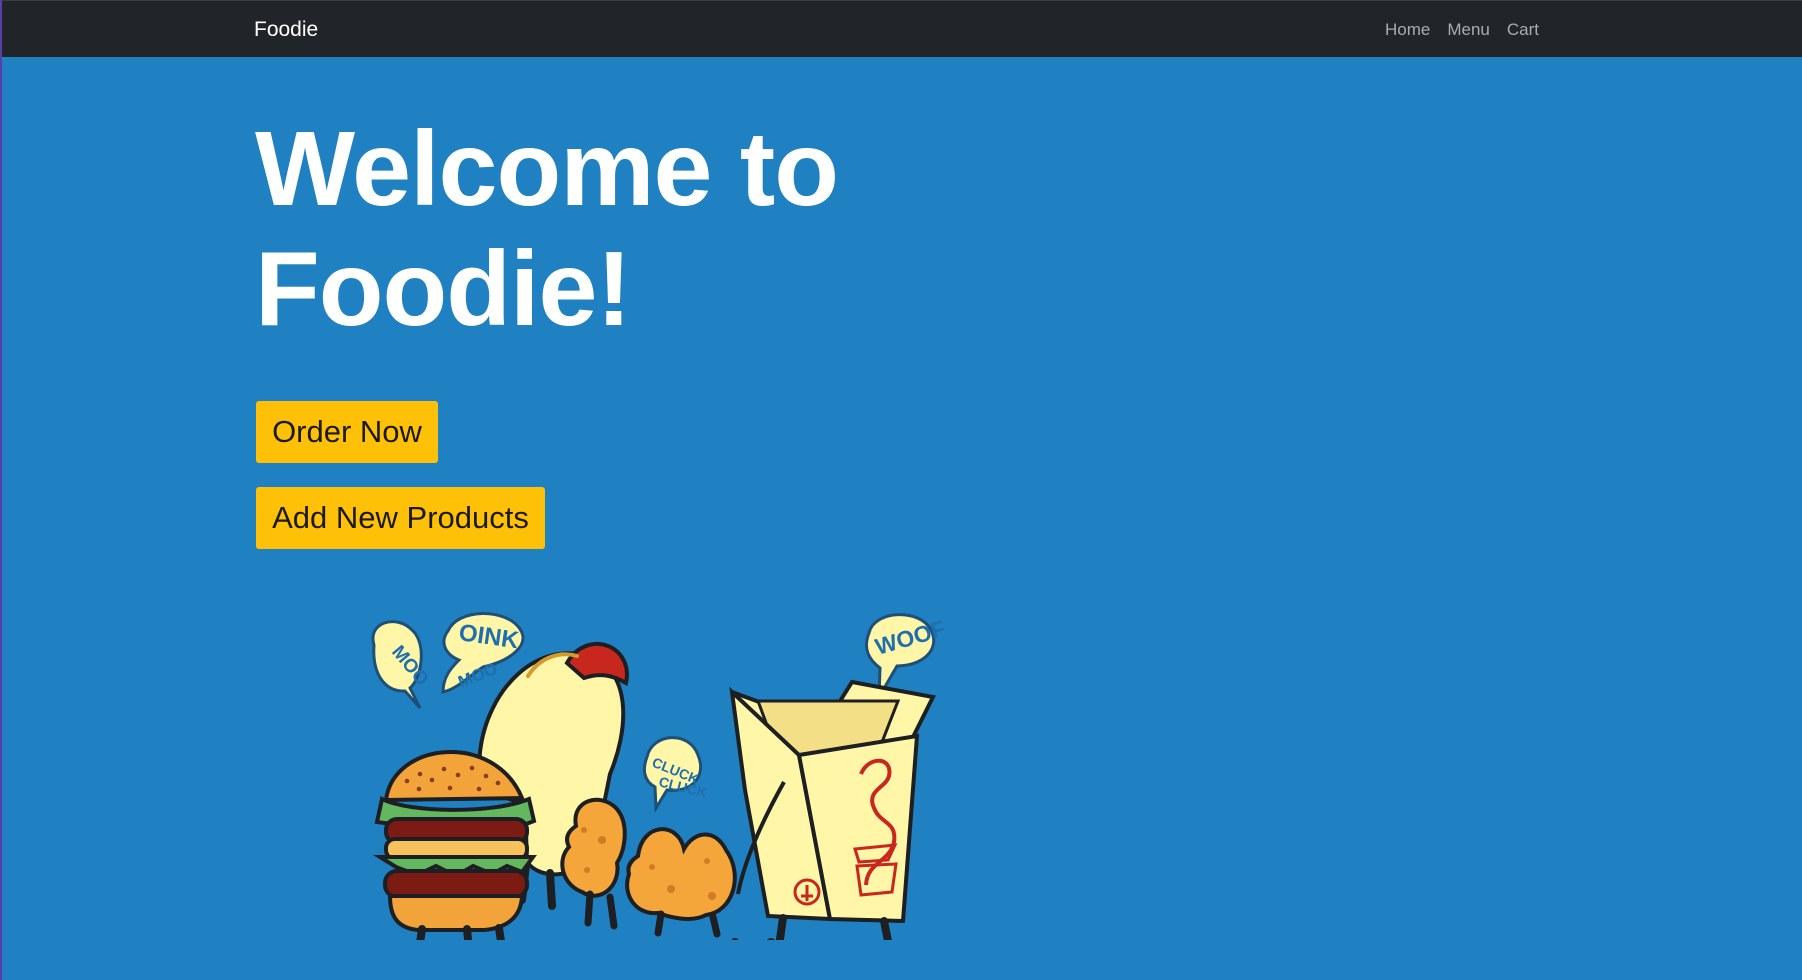 Image resolution: width=1802 pixels, height=980 pixels. Describe the element at coordinates (547, 169) in the screenshot. I see `hero-title-line-1: Welcome to` at that location.